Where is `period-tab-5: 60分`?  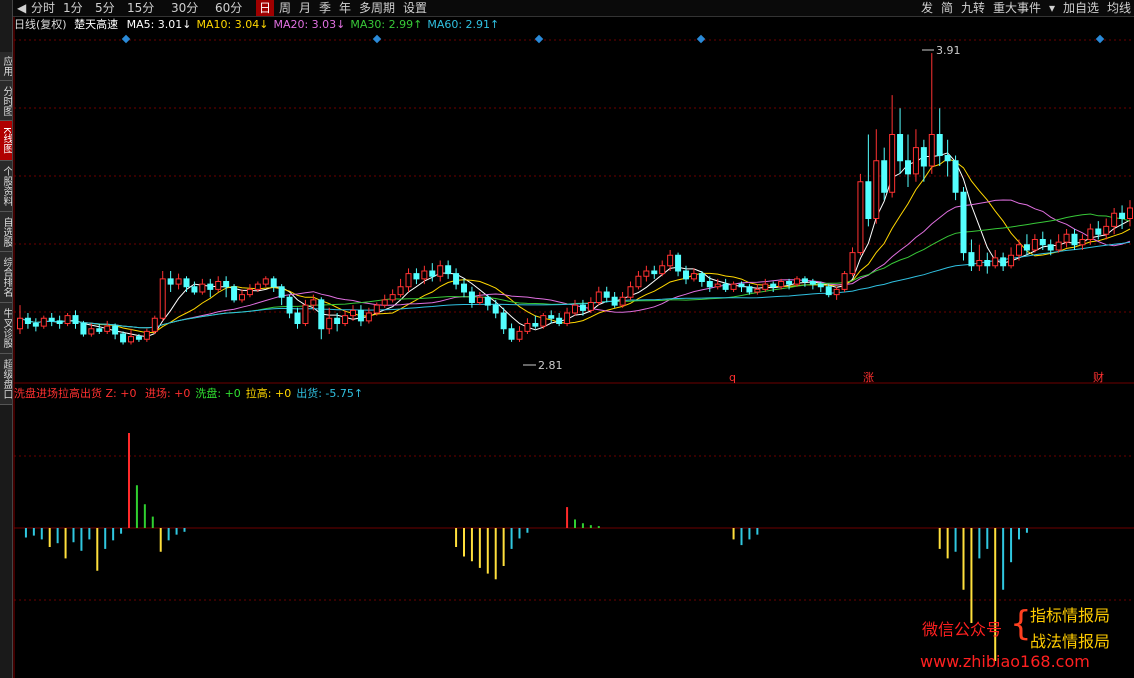 period-tab-5: 60分 is located at coordinates (228, 8).